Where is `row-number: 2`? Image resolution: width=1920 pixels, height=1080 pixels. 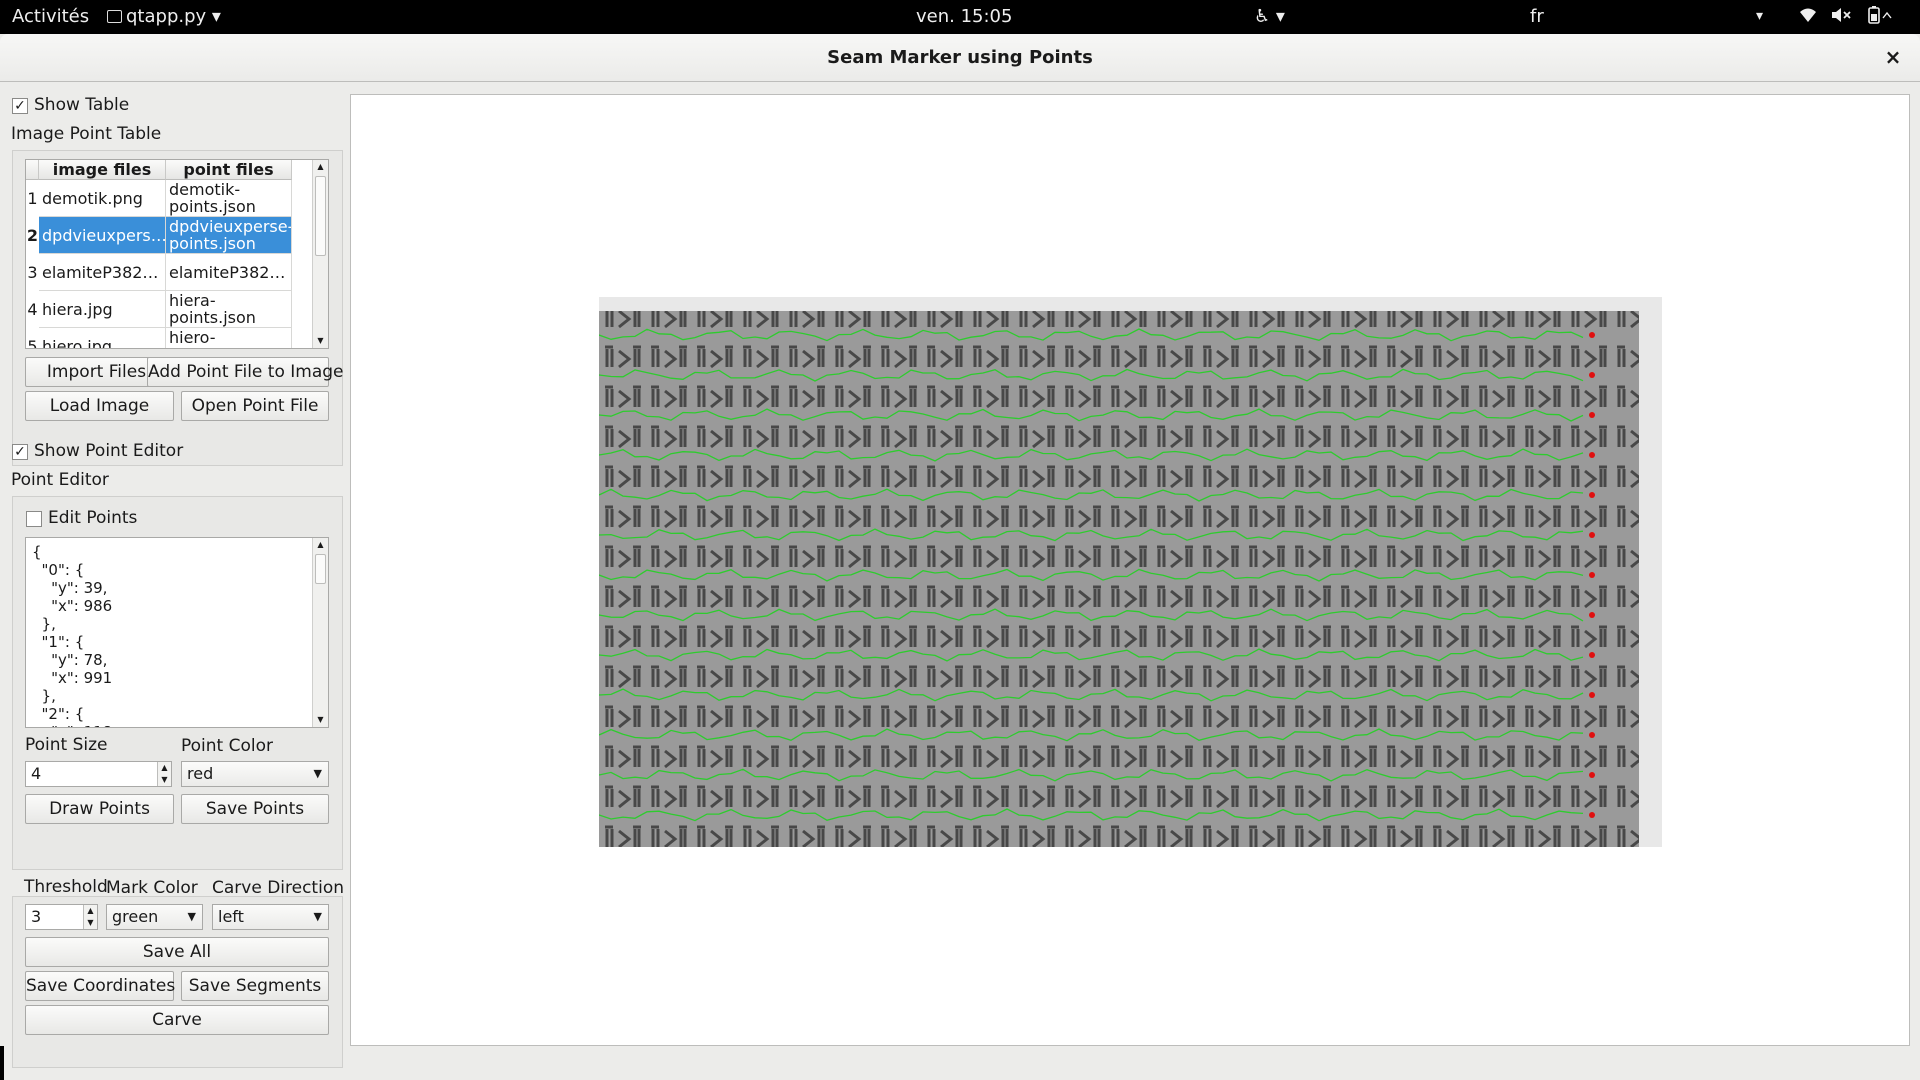
row-number: 2 is located at coordinates (32, 235).